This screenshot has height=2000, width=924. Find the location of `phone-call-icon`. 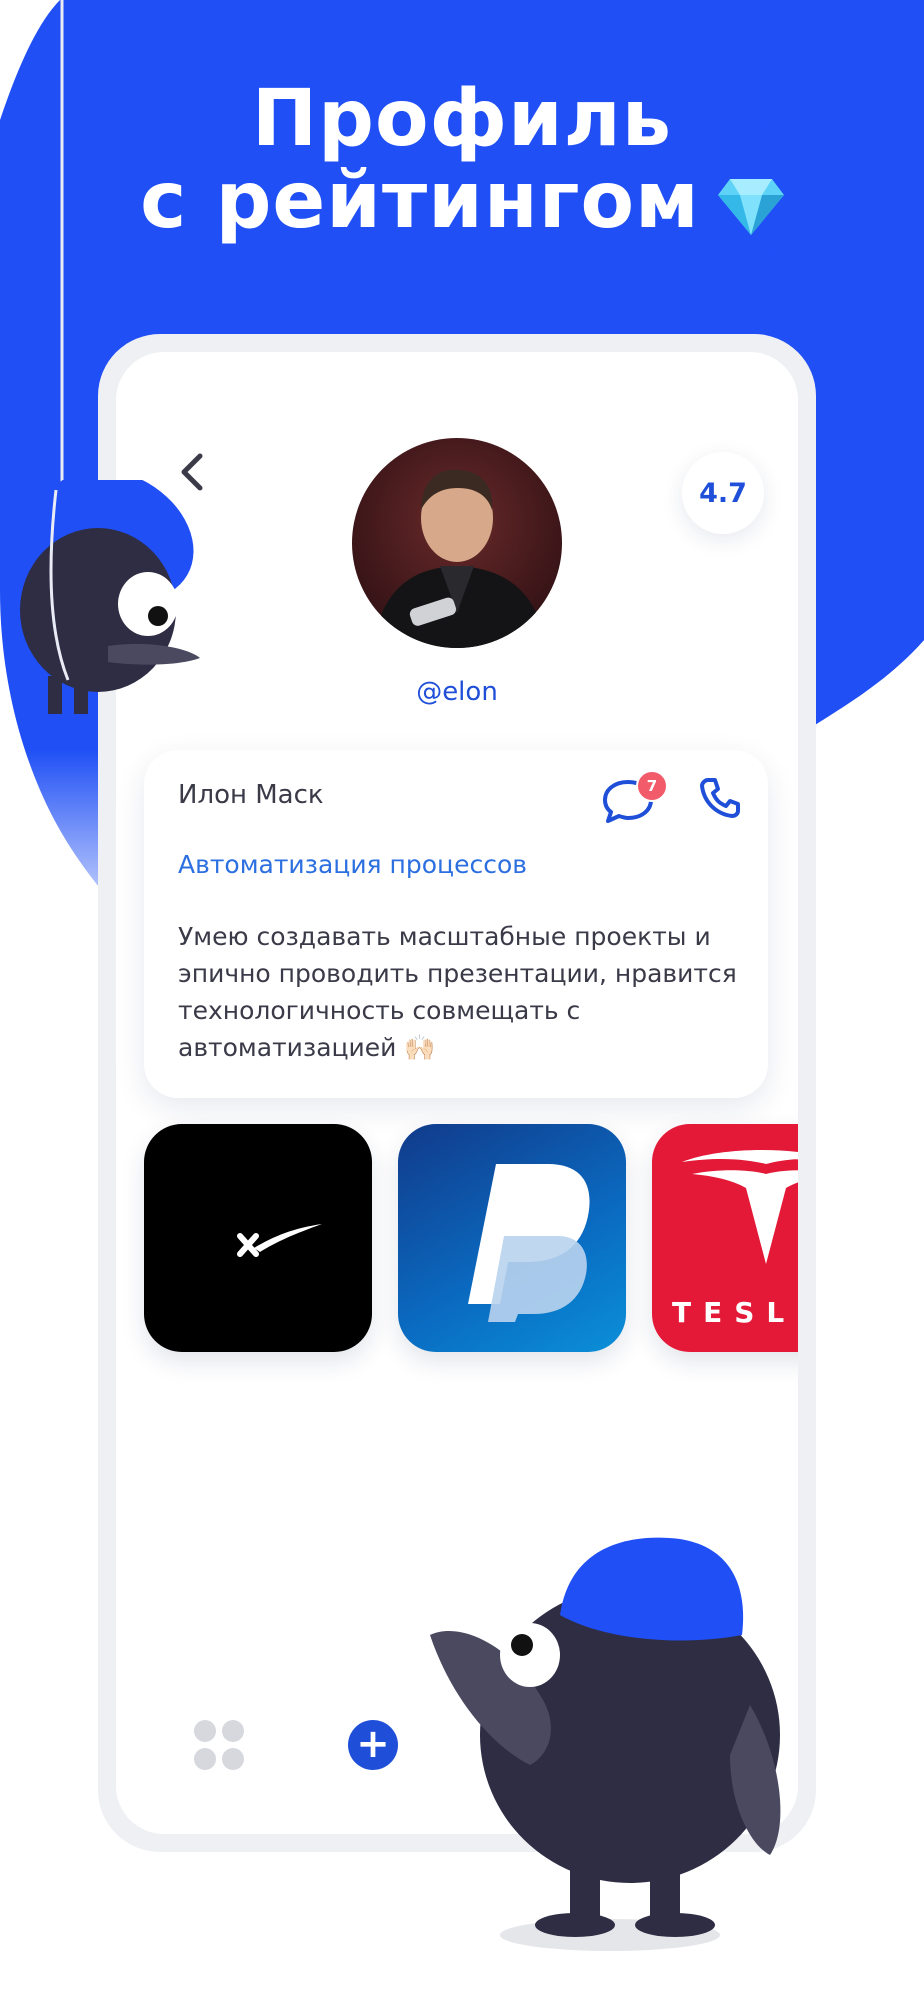

phone-call-icon is located at coordinates (720, 798).